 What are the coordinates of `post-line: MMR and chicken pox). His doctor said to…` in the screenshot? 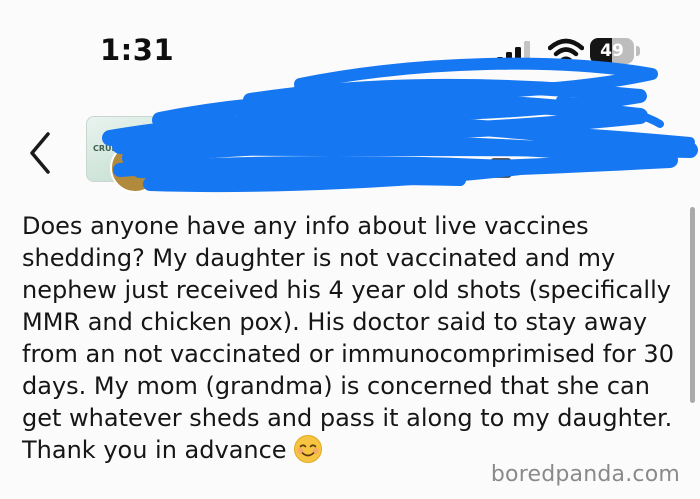 It's located at (335, 322).